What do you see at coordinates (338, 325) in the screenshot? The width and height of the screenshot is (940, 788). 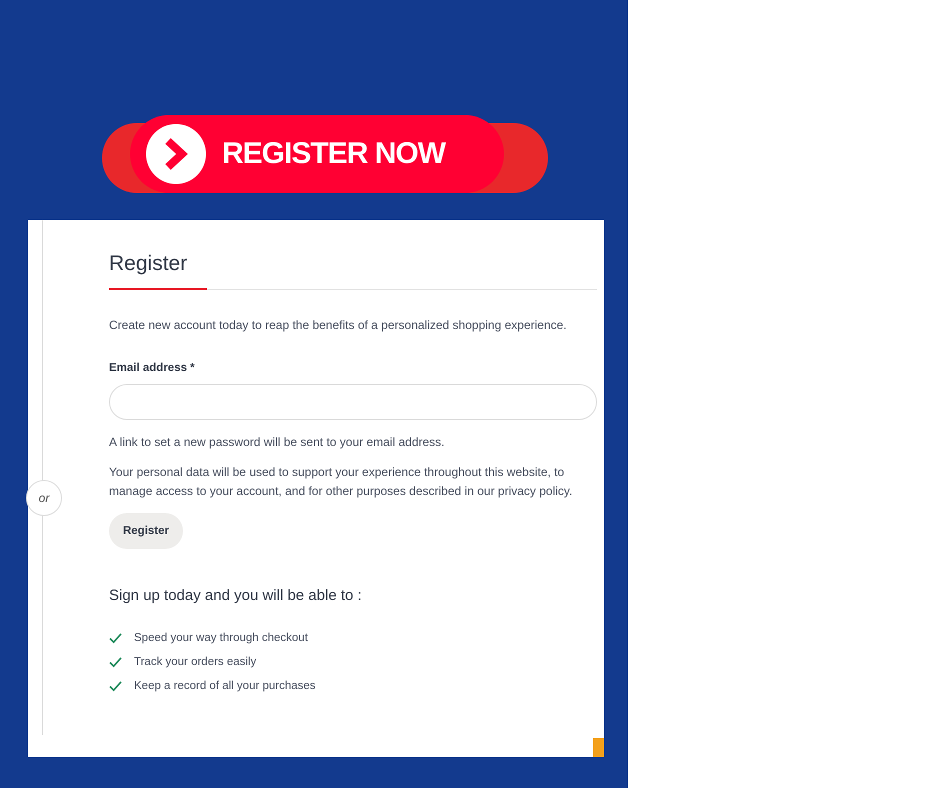 I see `intro-text: Create new account today to reap the benefits of a personalized shopping experience.` at bounding box center [338, 325].